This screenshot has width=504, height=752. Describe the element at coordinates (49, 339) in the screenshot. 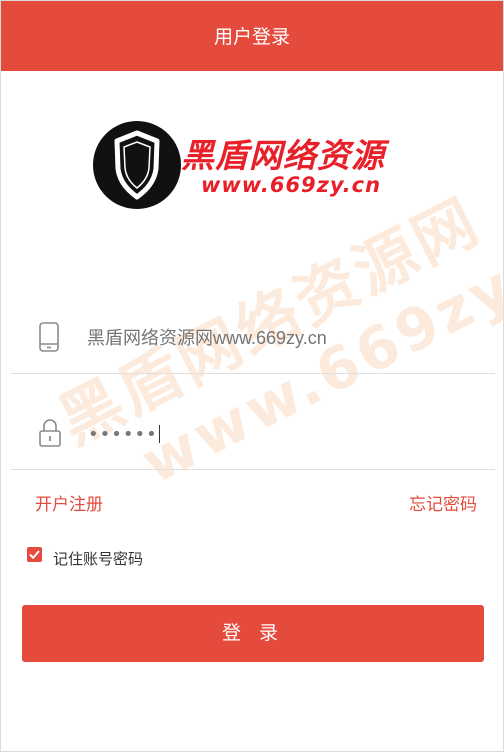

I see `phone-icon` at that location.